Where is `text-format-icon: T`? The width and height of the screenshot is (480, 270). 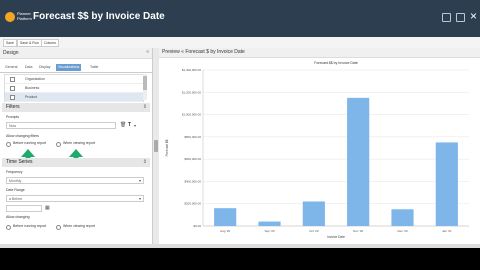
text-format-icon: T is located at coordinates (129, 125).